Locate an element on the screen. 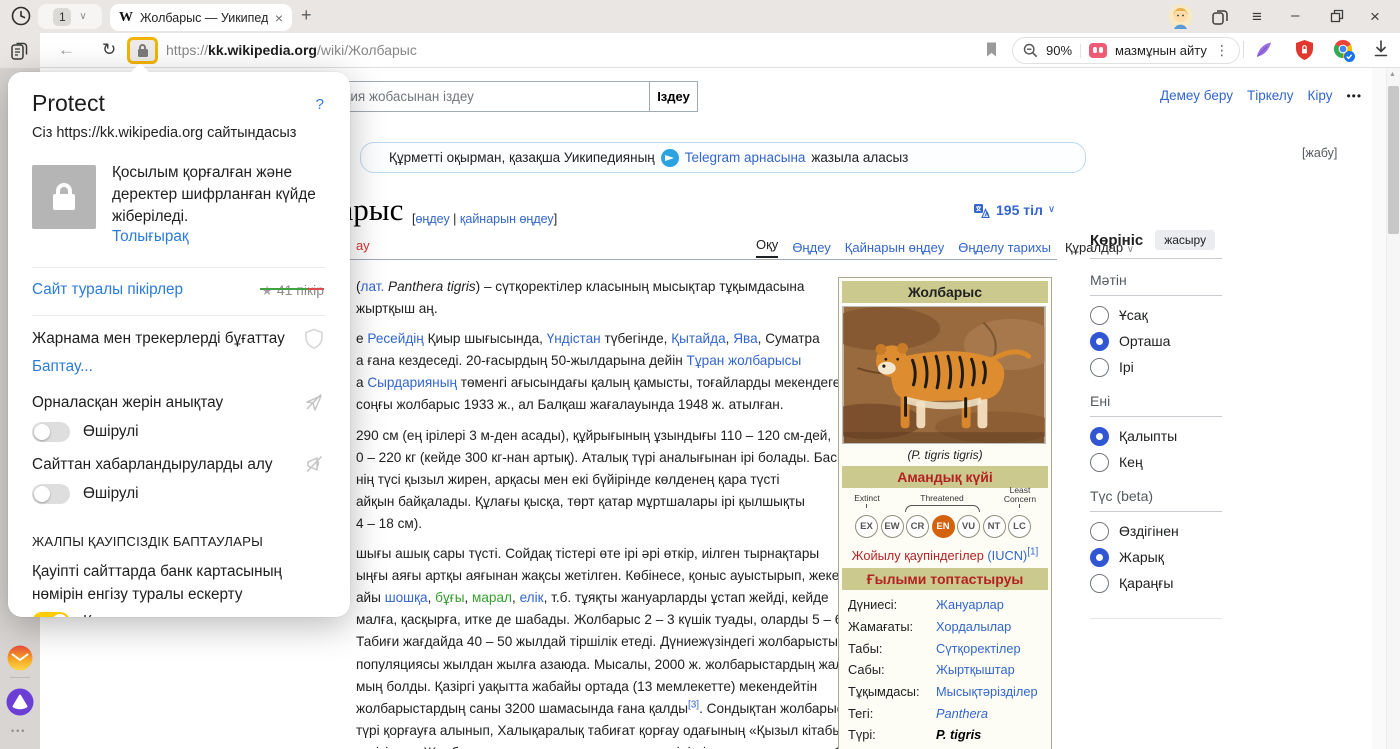 The height and width of the screenshot is (749, 1400). appearance-title: Көрініс is located at coordinates (1117, 240).